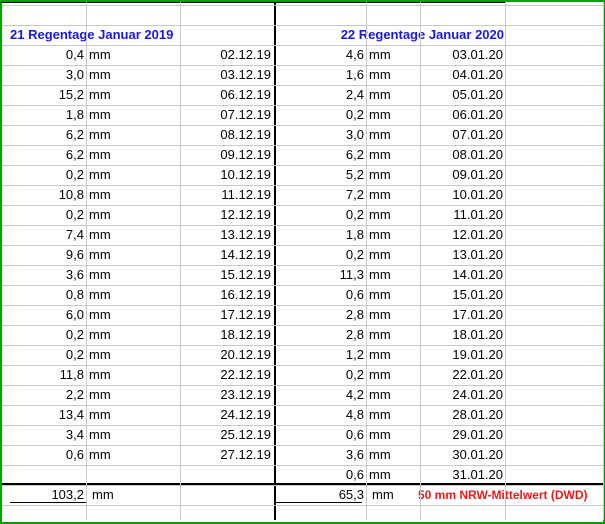 This screenshot has width=605, height=524. Describe the element at coordinates (462, 195) in the screenshot. I see `right-row-date: 10.01.20` at that location.